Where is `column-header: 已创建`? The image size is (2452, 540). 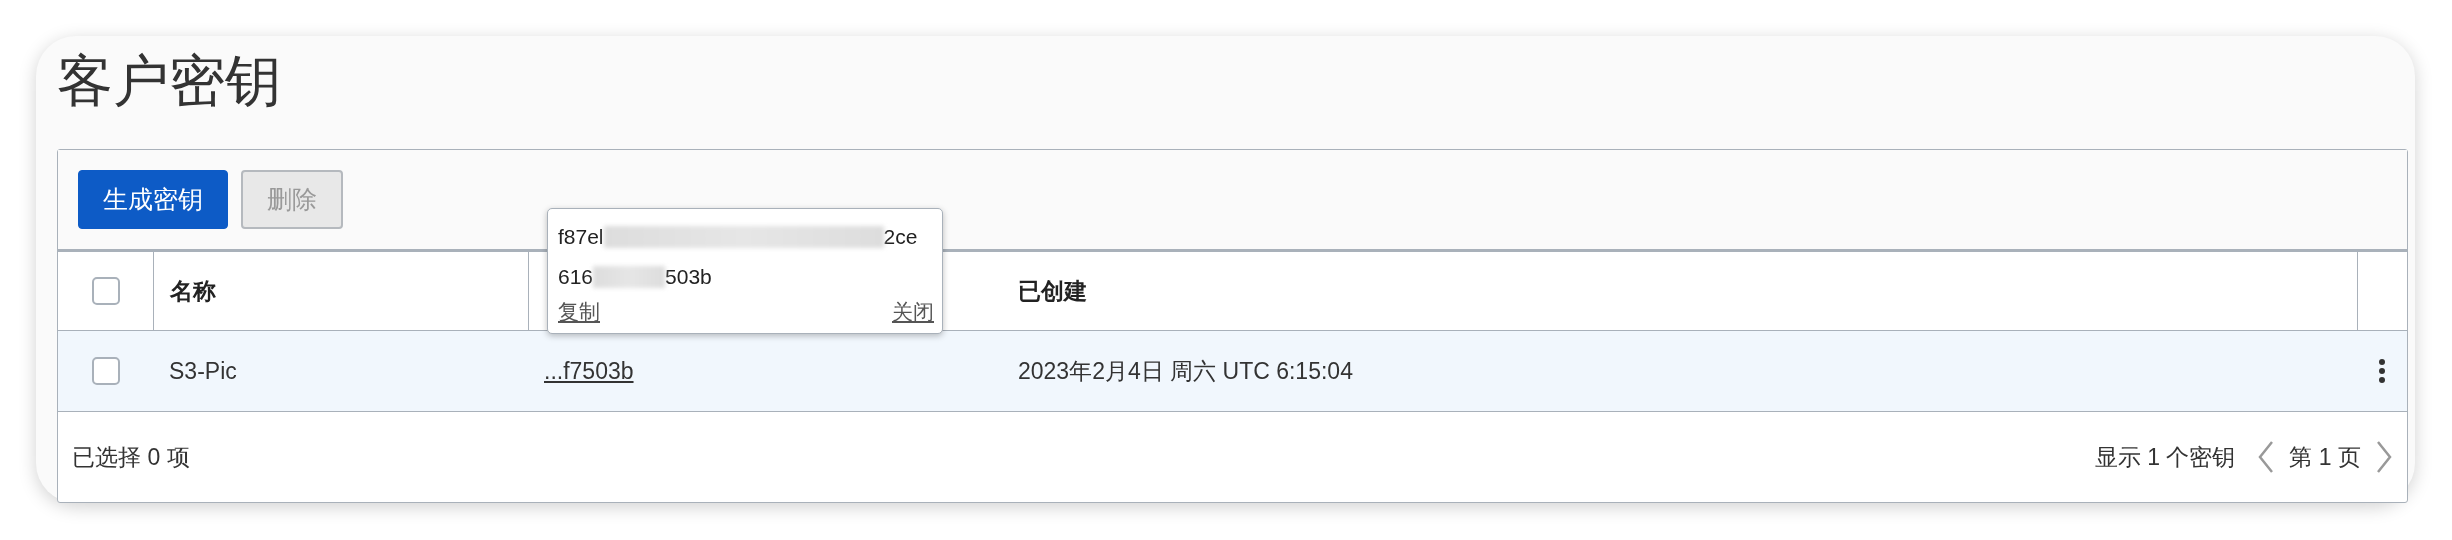 column-header: 已创建 is located at coordinates (1052, 291).